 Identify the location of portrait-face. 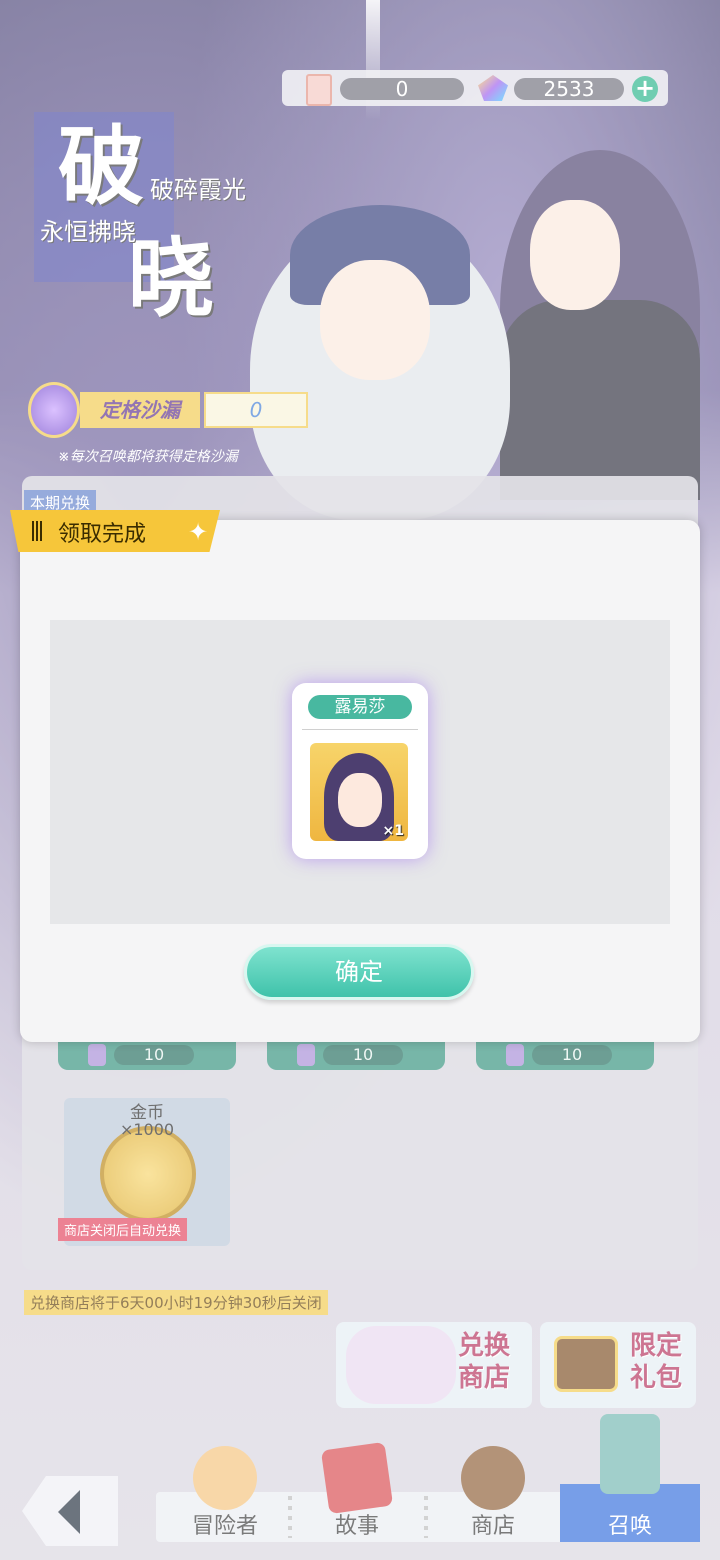
(360, 800).